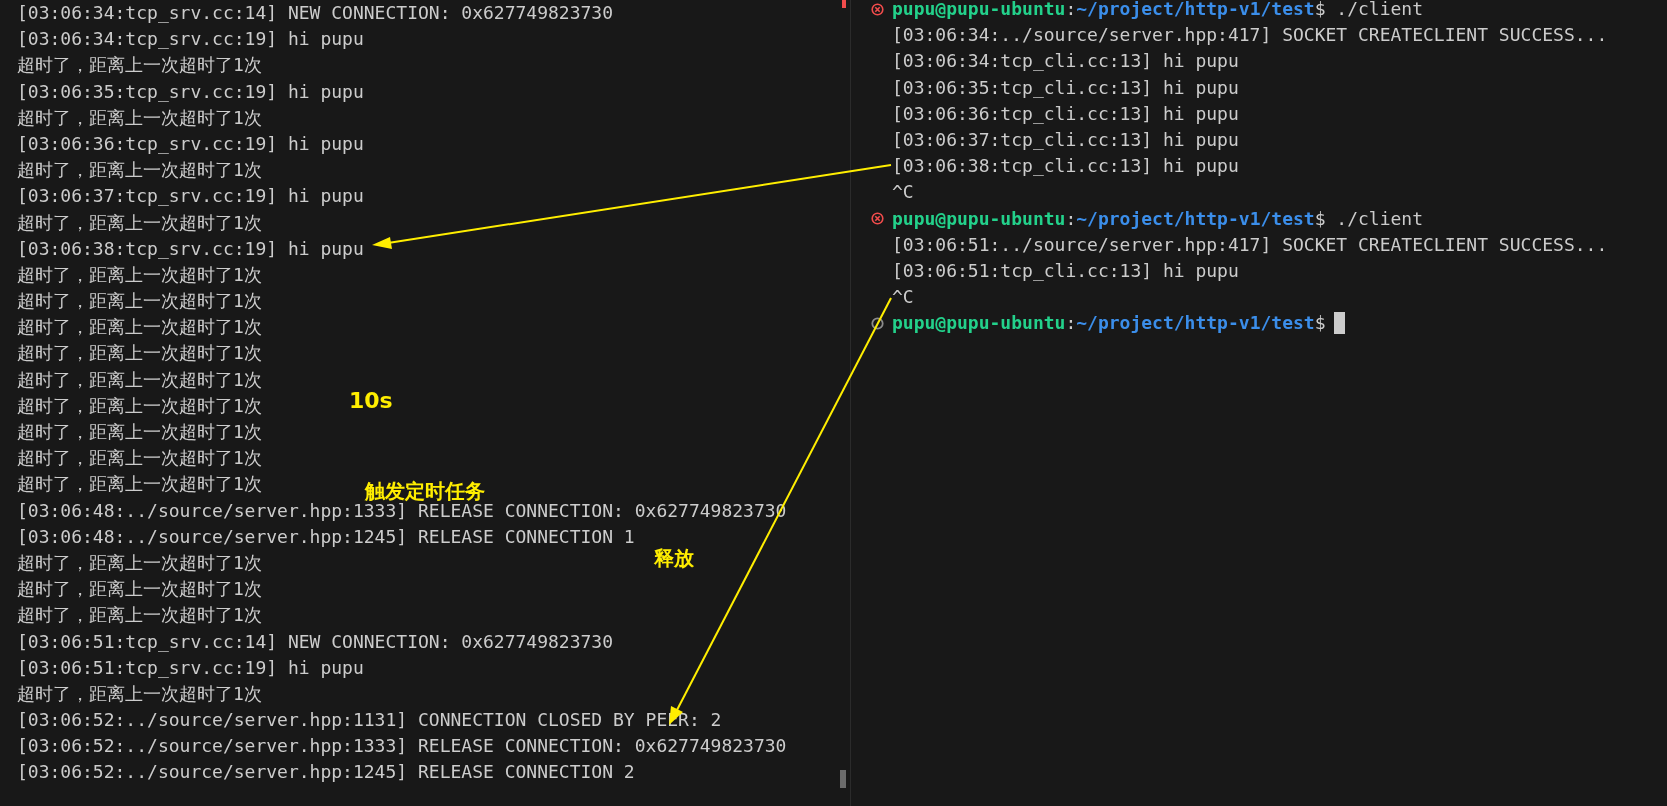 The height and width of the screenshot is (806, 1667). Describe the element at coordinates (190, 39) in the screenshot. I see `terminal-line: [03:06:34:tcp_srv.cc:19] hi pupu` at that location.